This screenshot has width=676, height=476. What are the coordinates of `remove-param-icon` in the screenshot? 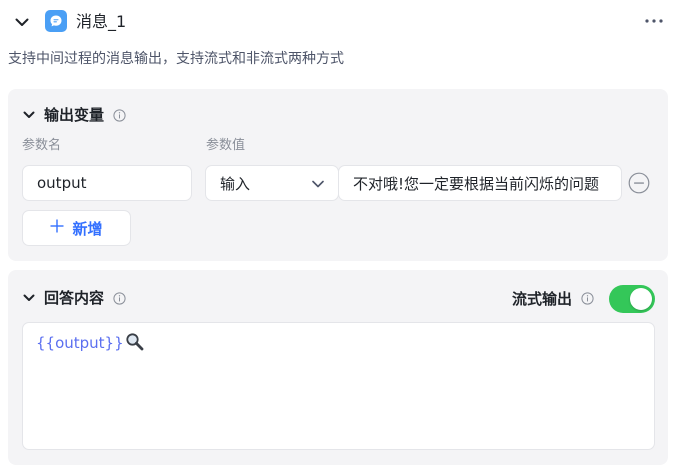 It's located at (639, 183).